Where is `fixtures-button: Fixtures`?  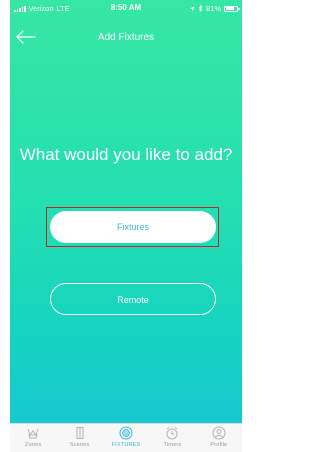
fixtures-button: Fixtures is located at coordinates (133, 227).